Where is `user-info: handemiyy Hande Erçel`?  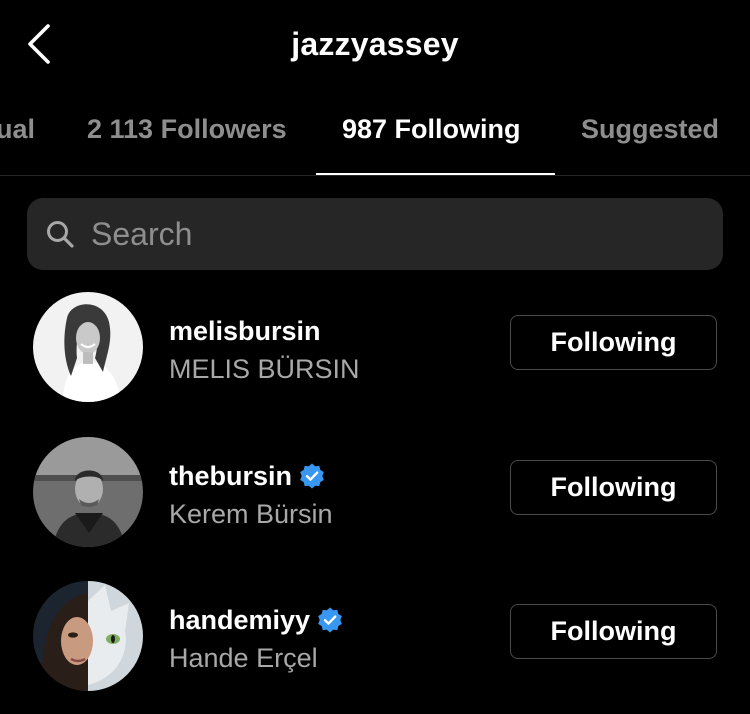
user-info: handemiyy Hande Erçel is located at coordinates (256, 638).